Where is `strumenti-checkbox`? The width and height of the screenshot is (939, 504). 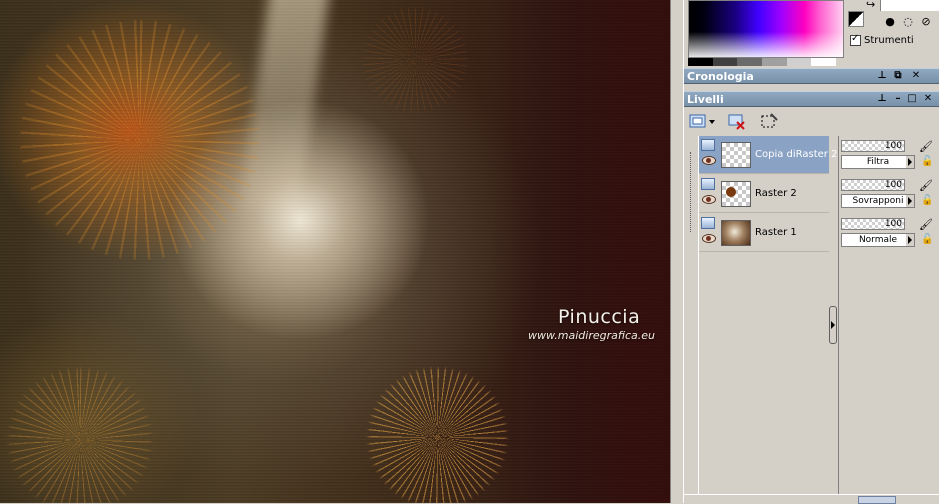 strumenti-checkbox is located at coordinates (855, 39).